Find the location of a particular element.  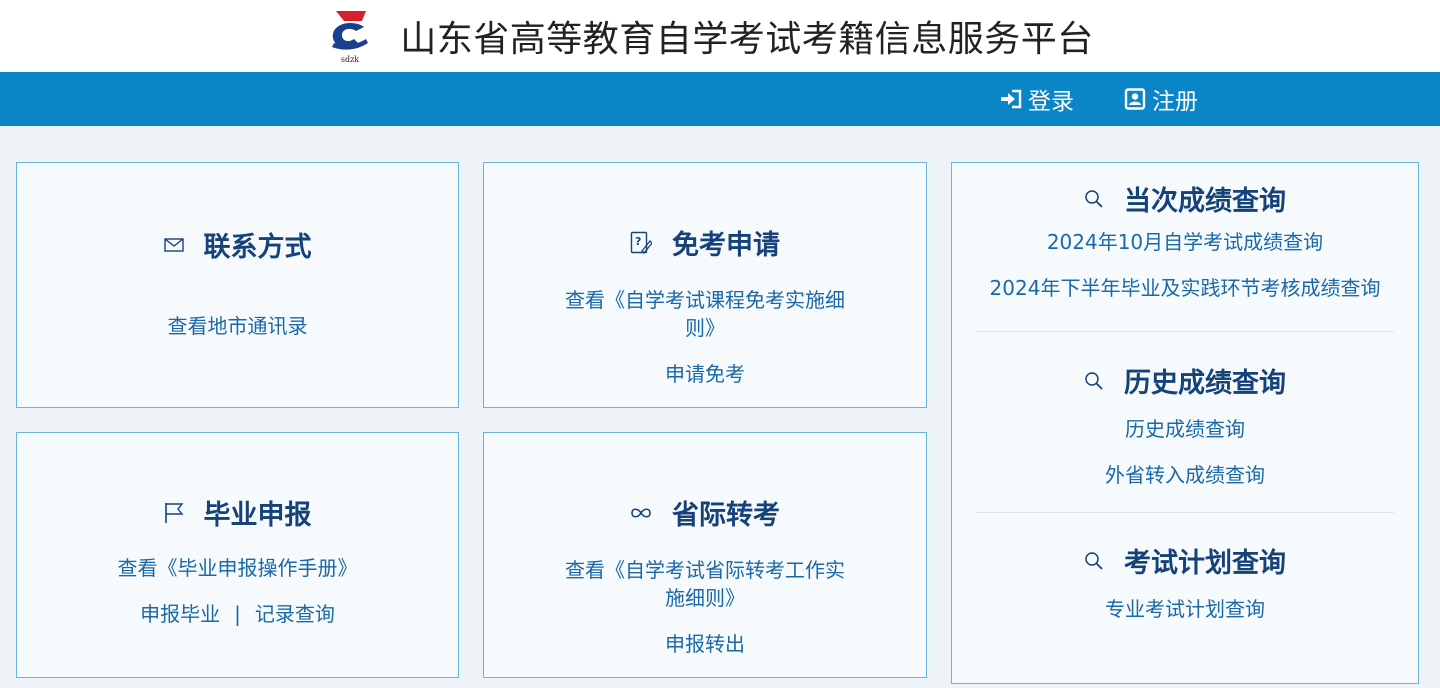

record-query-link: 记录查询 is located at coordinates (295, 614).